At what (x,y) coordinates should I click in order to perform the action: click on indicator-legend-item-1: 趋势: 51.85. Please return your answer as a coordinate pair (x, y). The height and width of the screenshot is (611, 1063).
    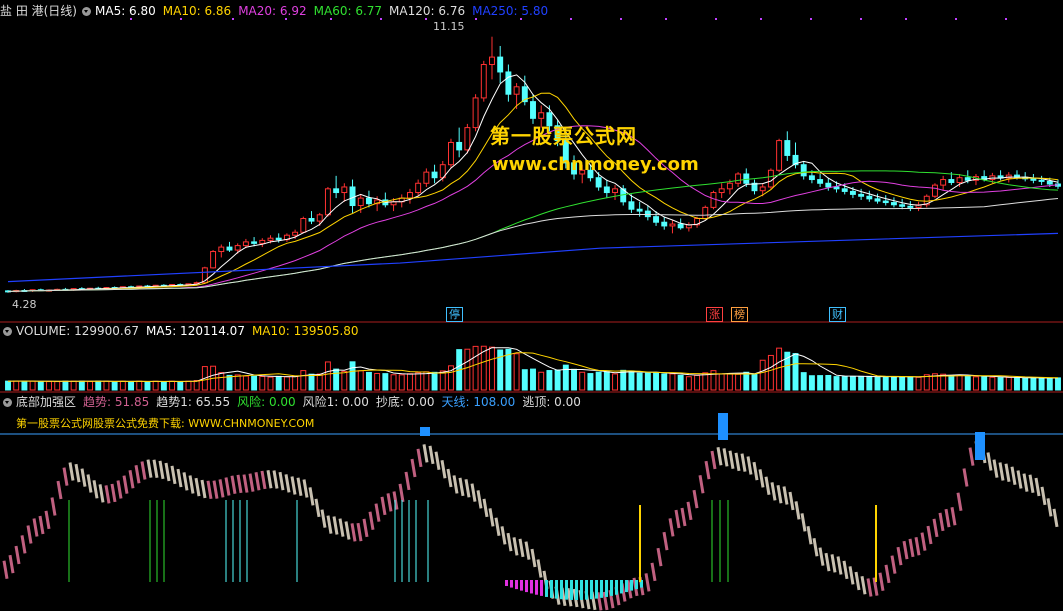
    Looking at the image, I should click on (116, 402).